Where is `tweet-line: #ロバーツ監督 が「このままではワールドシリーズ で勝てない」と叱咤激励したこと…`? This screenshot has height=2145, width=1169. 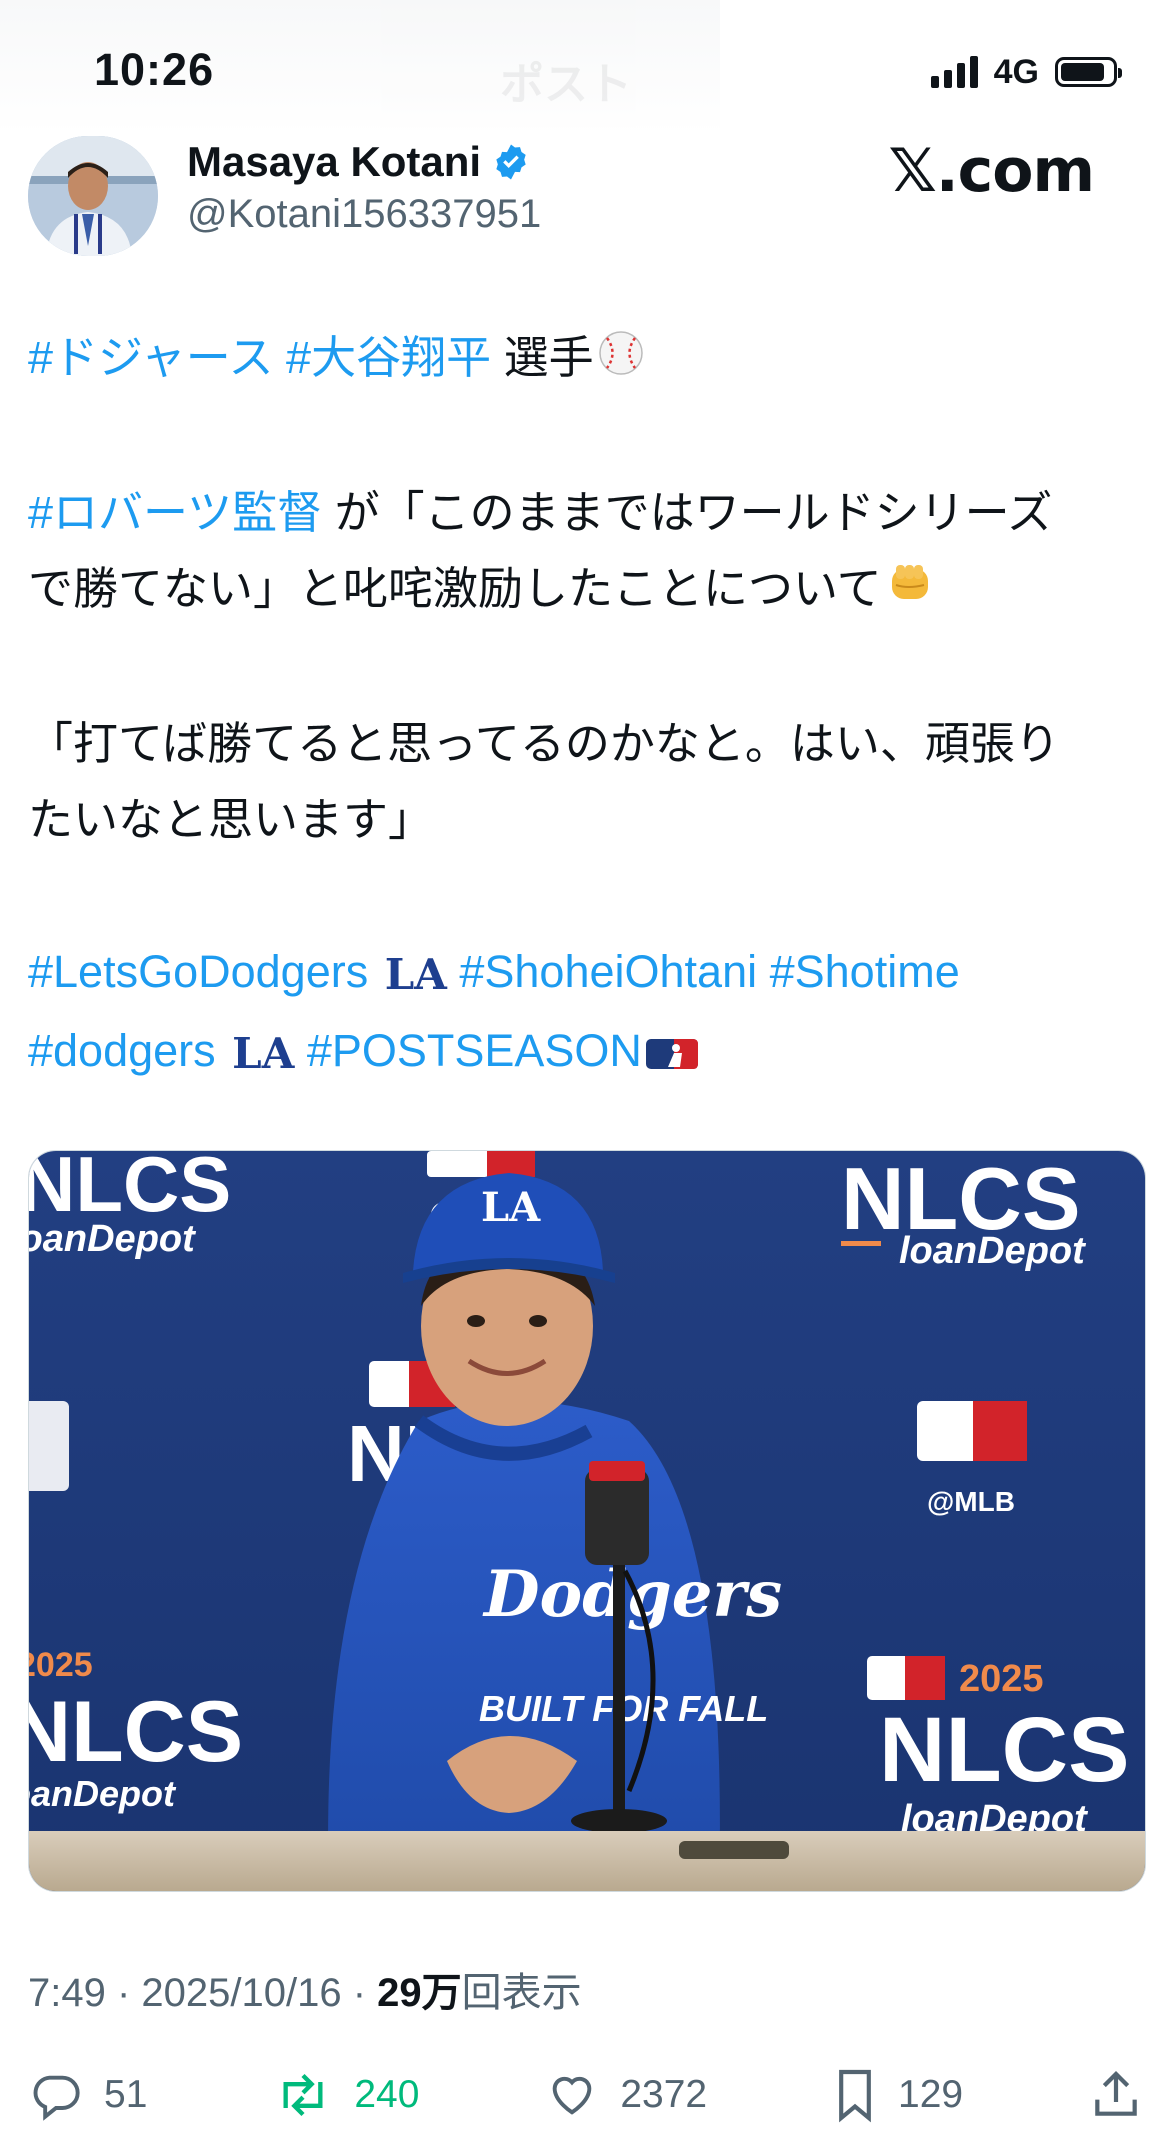
tweet-line: #ロバーツ監督 が「このままではワールドシリーズ で勝てない」と叱咤激励したこと… is located at coordinates (583, 552).